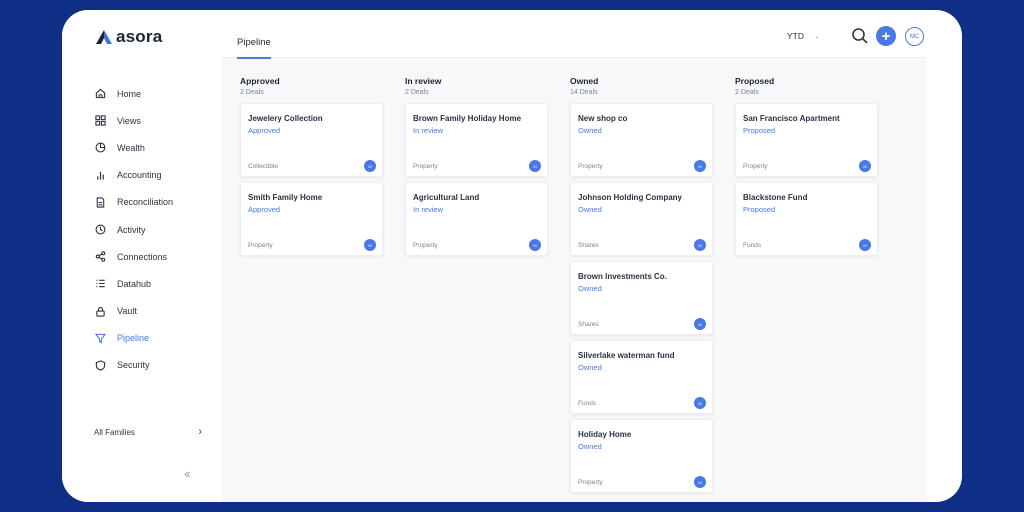  Describe the element at coordinates (100, 338) in the screenshot. I see `filter-icon` at that location.